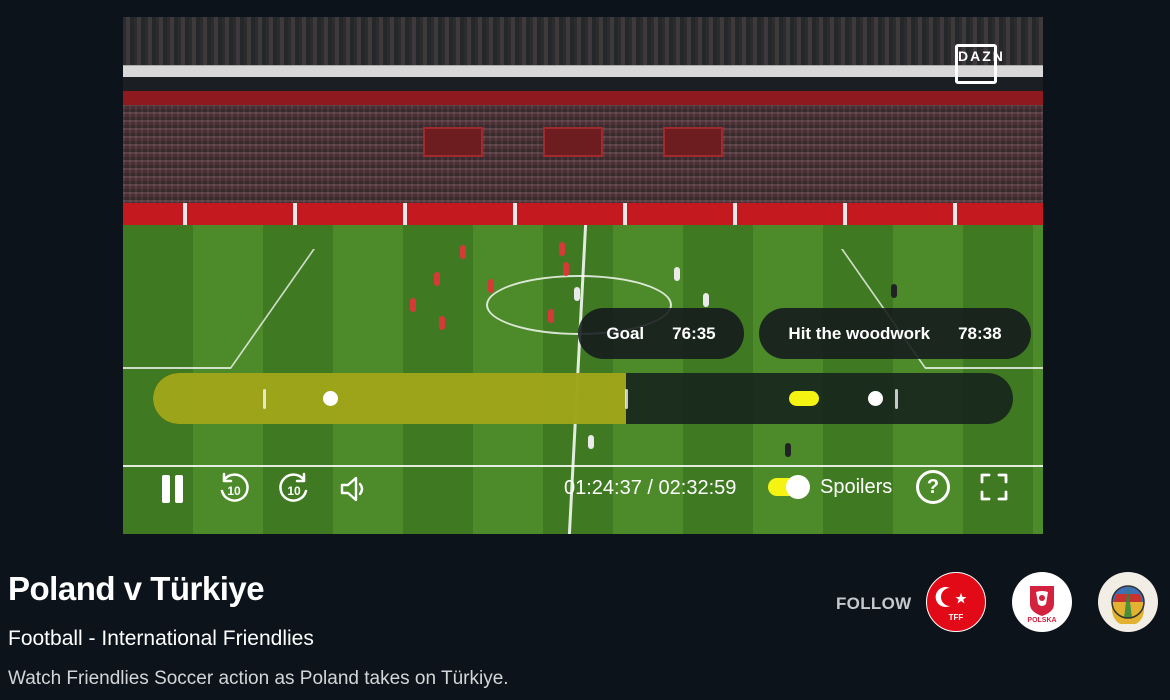 This screenshot has width=1170, height=700. What do you see at coordinates (583, 84) in the screenshot?
I see `stadium-tier` at bounding box center [583, 84].